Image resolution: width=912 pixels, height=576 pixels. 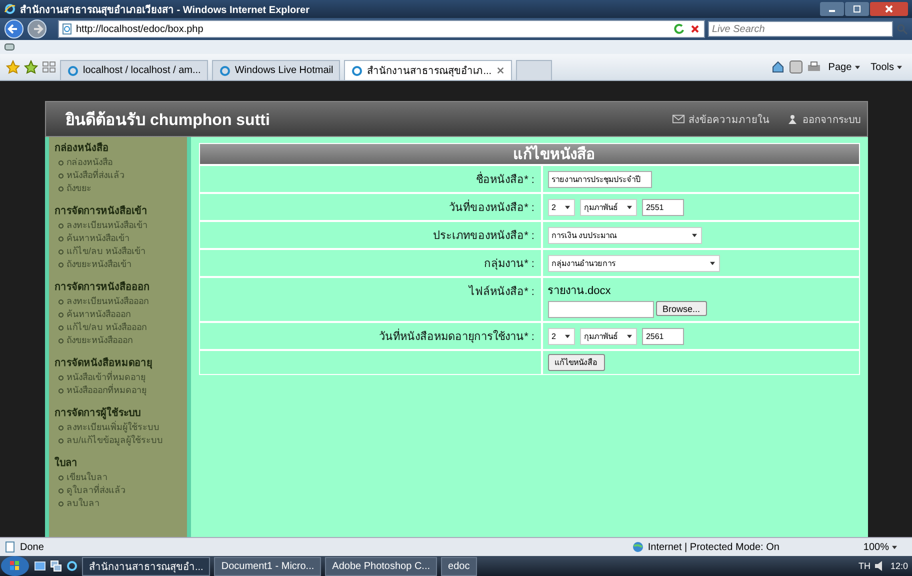 What do you see at coordinates (31, 67) in the screenshot?
I see `add-favorites-icon` at bounding box center [31, 67].